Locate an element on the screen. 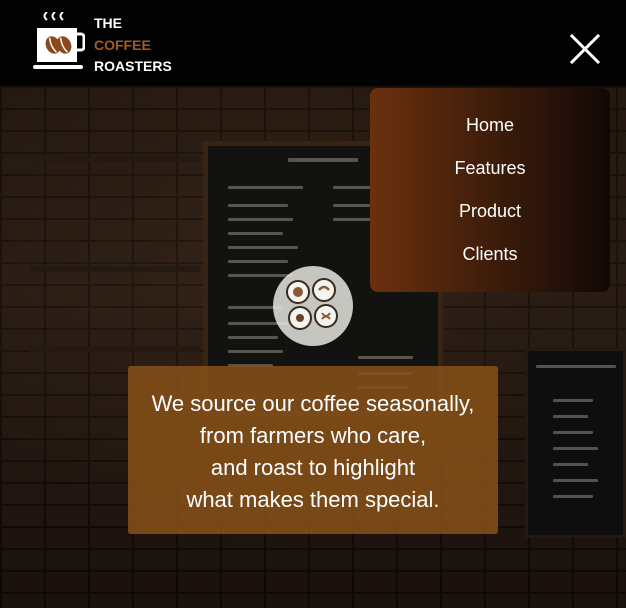 Image resolution: width=626 pixels, height=608 pixels. mission-line: from farmers who care, is located at coordinates (313, 435).